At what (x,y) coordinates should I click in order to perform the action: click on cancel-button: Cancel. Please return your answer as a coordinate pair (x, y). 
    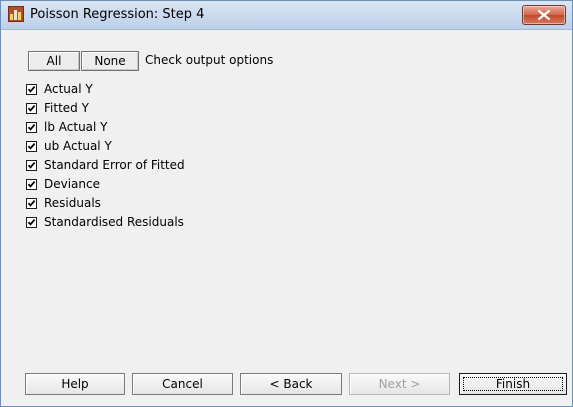
    Looking at the image, I should click on (182, 384).